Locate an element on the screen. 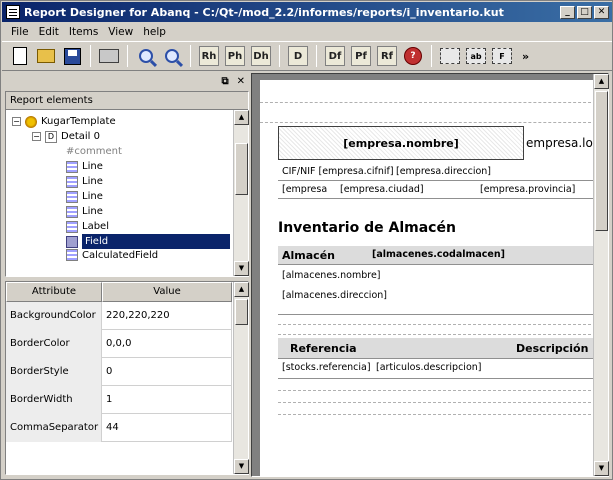 This screenshot has height=480, width=613. table-row: BorderColor 0,0,0 is located at coordinates (119, 344).